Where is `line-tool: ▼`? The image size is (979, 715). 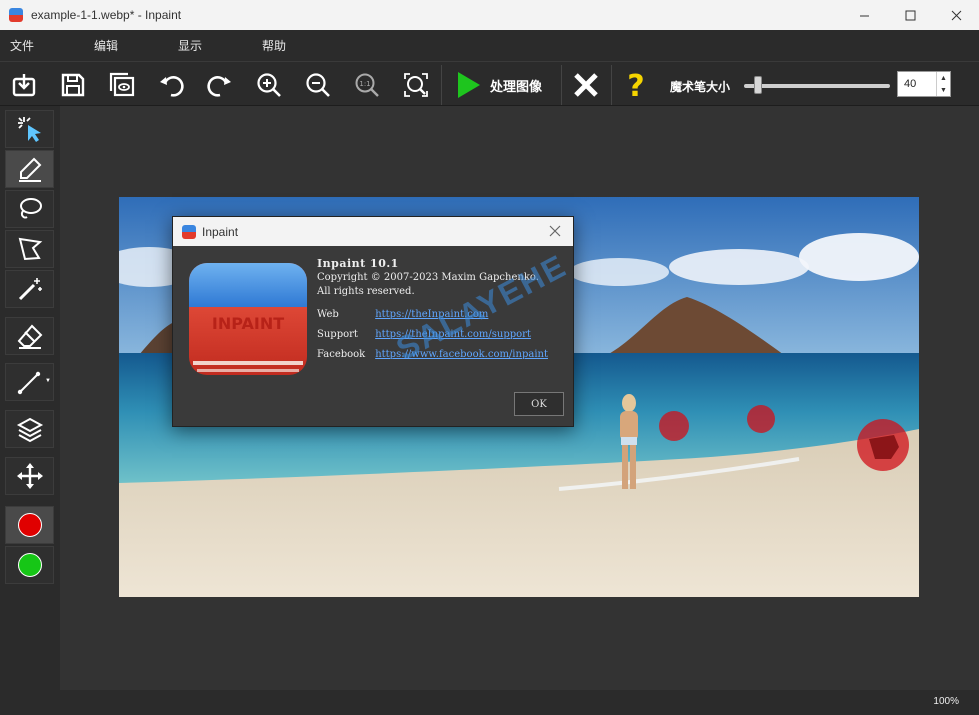
line-tool: ▼ is located at coordinates (29, 382).